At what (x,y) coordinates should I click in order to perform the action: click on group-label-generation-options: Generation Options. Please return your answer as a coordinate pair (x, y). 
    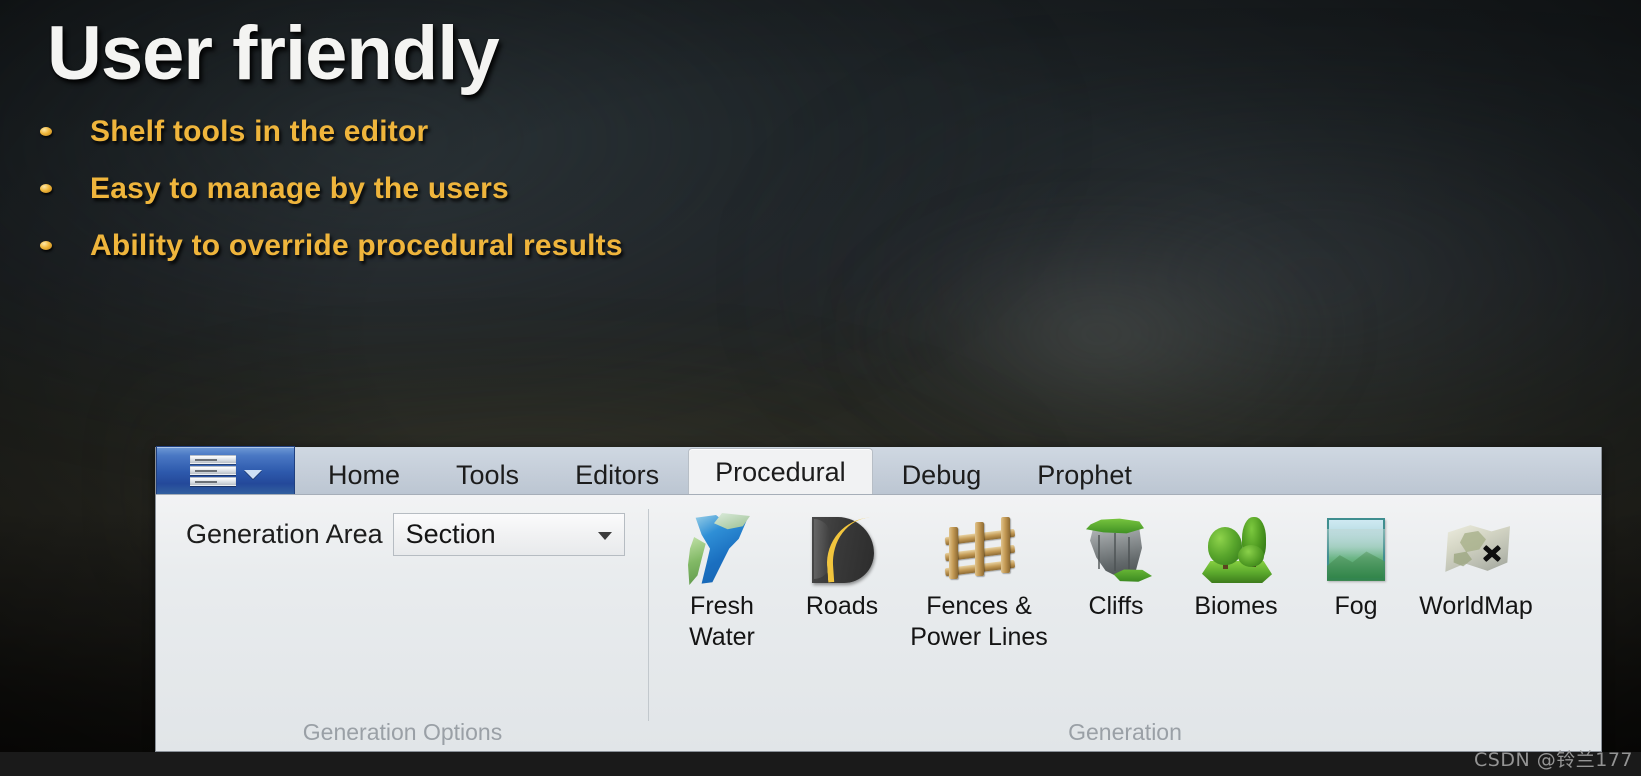
    Looking at the image, I should click on (402, 732).